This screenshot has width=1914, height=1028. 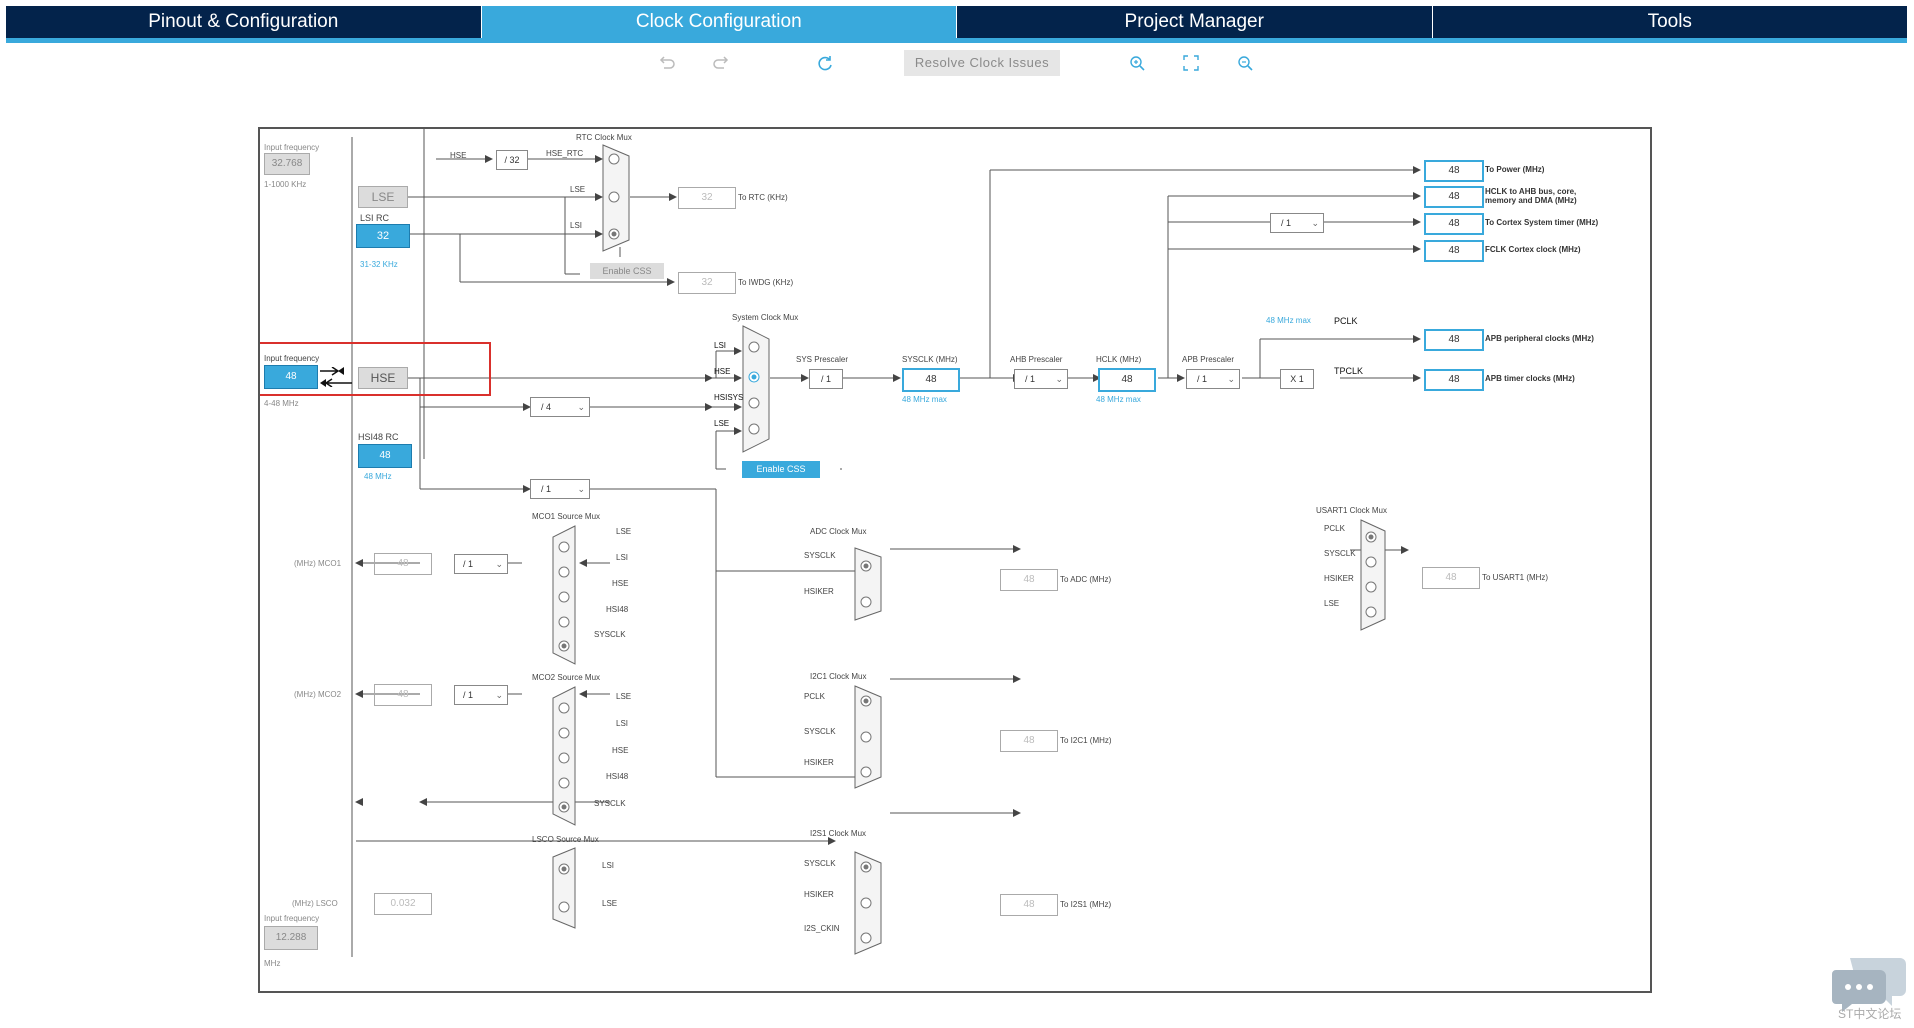 I want to click on lse-input-field: 32.768, so click(x=287, y=164).